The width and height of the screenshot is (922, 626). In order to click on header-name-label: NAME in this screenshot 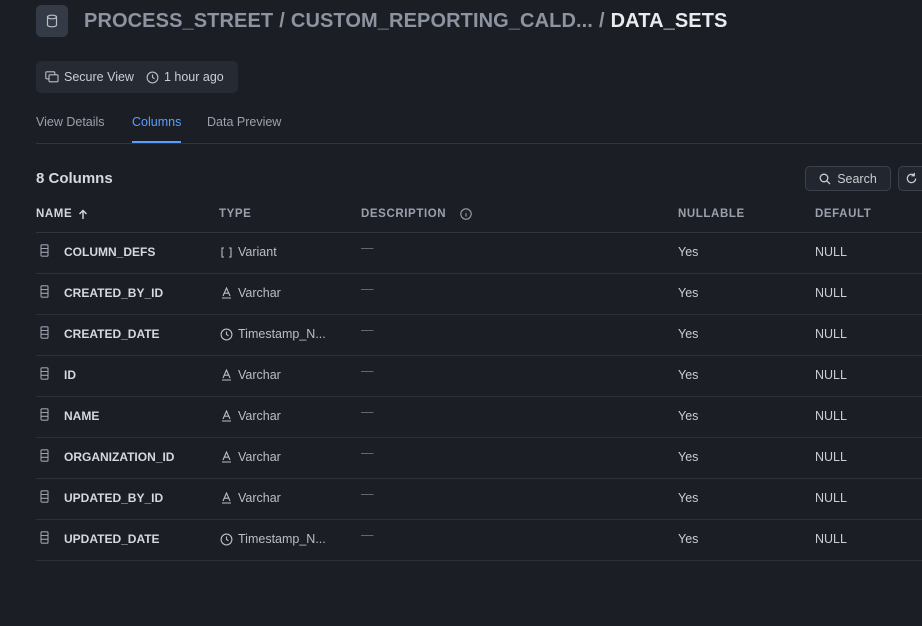, I will do `click(54, 214)`.